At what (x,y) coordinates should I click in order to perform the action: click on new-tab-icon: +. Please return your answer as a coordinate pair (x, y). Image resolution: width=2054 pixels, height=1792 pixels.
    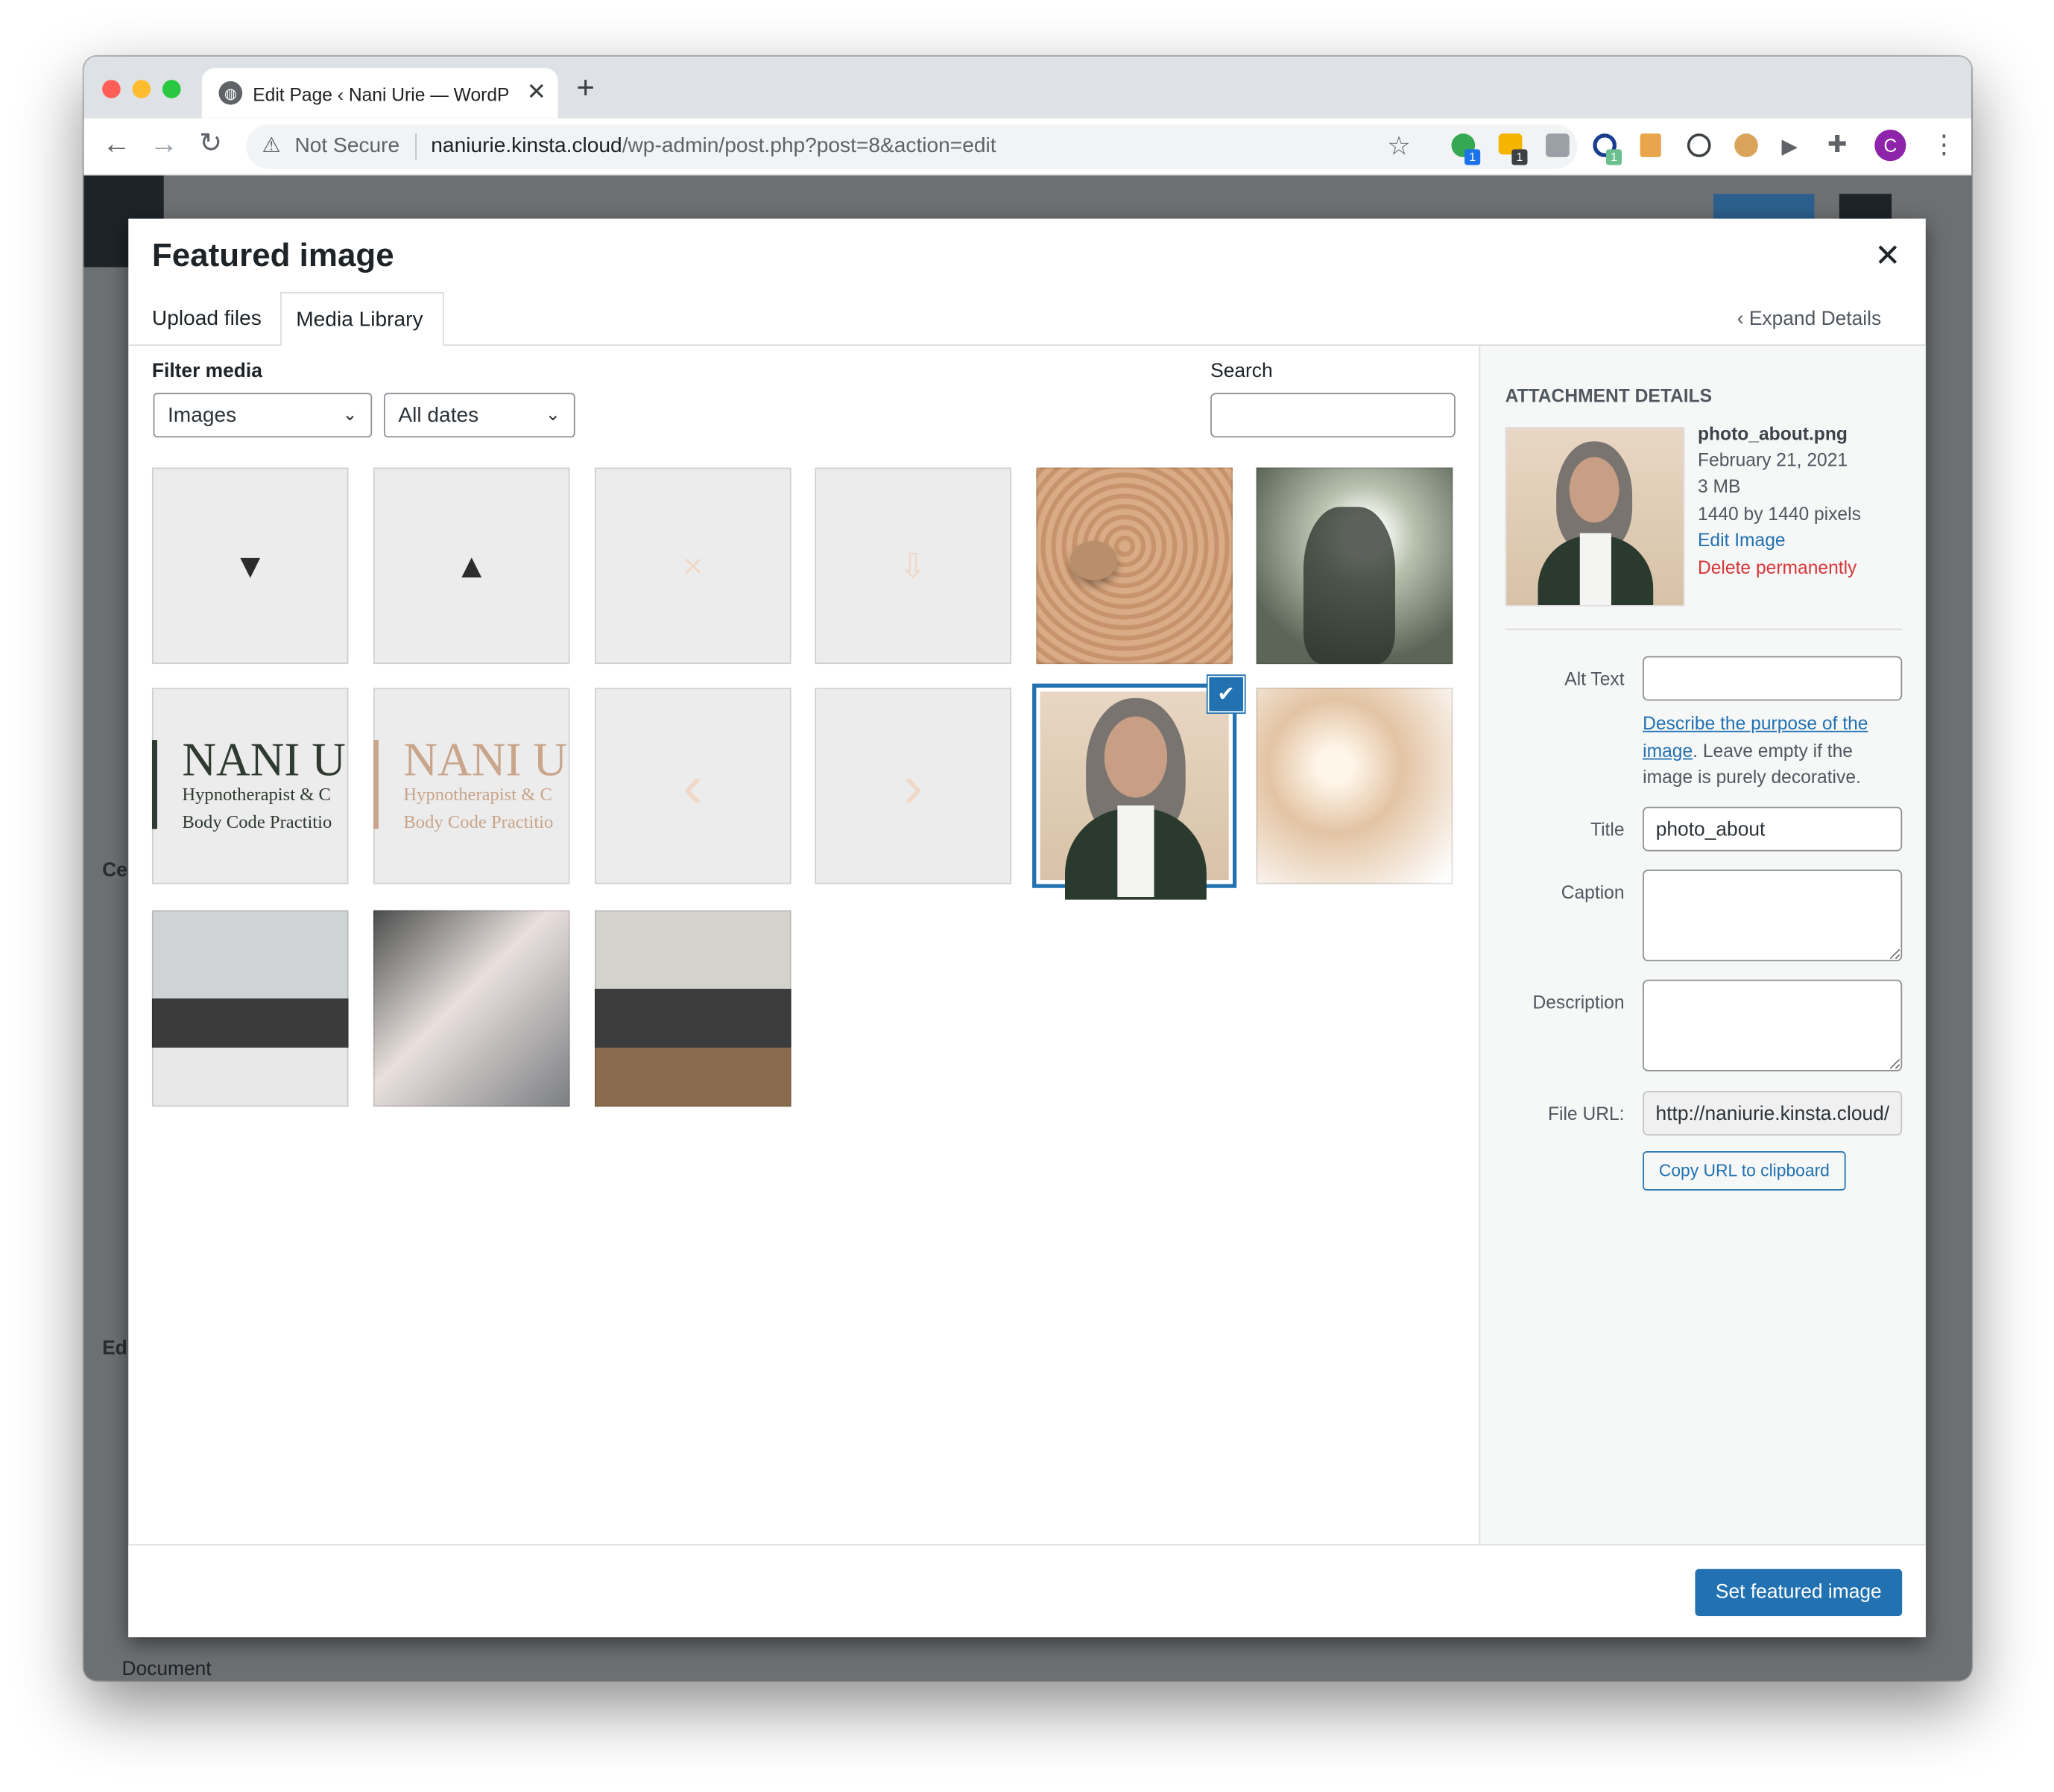
    Looking at the image, I should click on (585, 89).